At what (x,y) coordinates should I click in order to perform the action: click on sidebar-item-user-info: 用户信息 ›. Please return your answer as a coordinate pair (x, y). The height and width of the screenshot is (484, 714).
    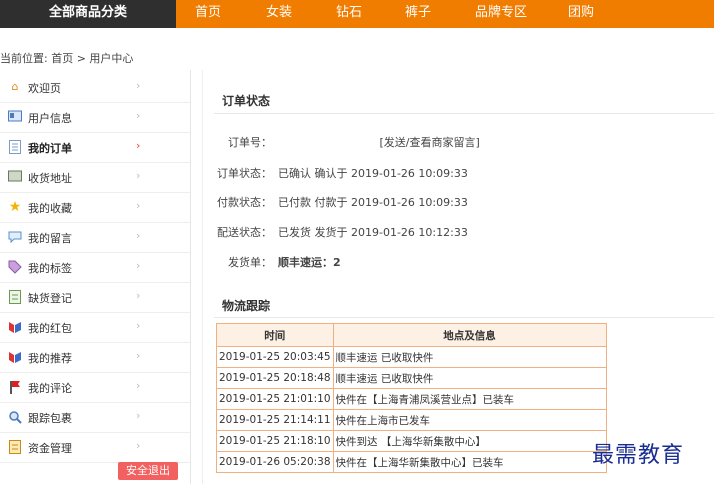
    Looking at the image, I should click on (95, 118).